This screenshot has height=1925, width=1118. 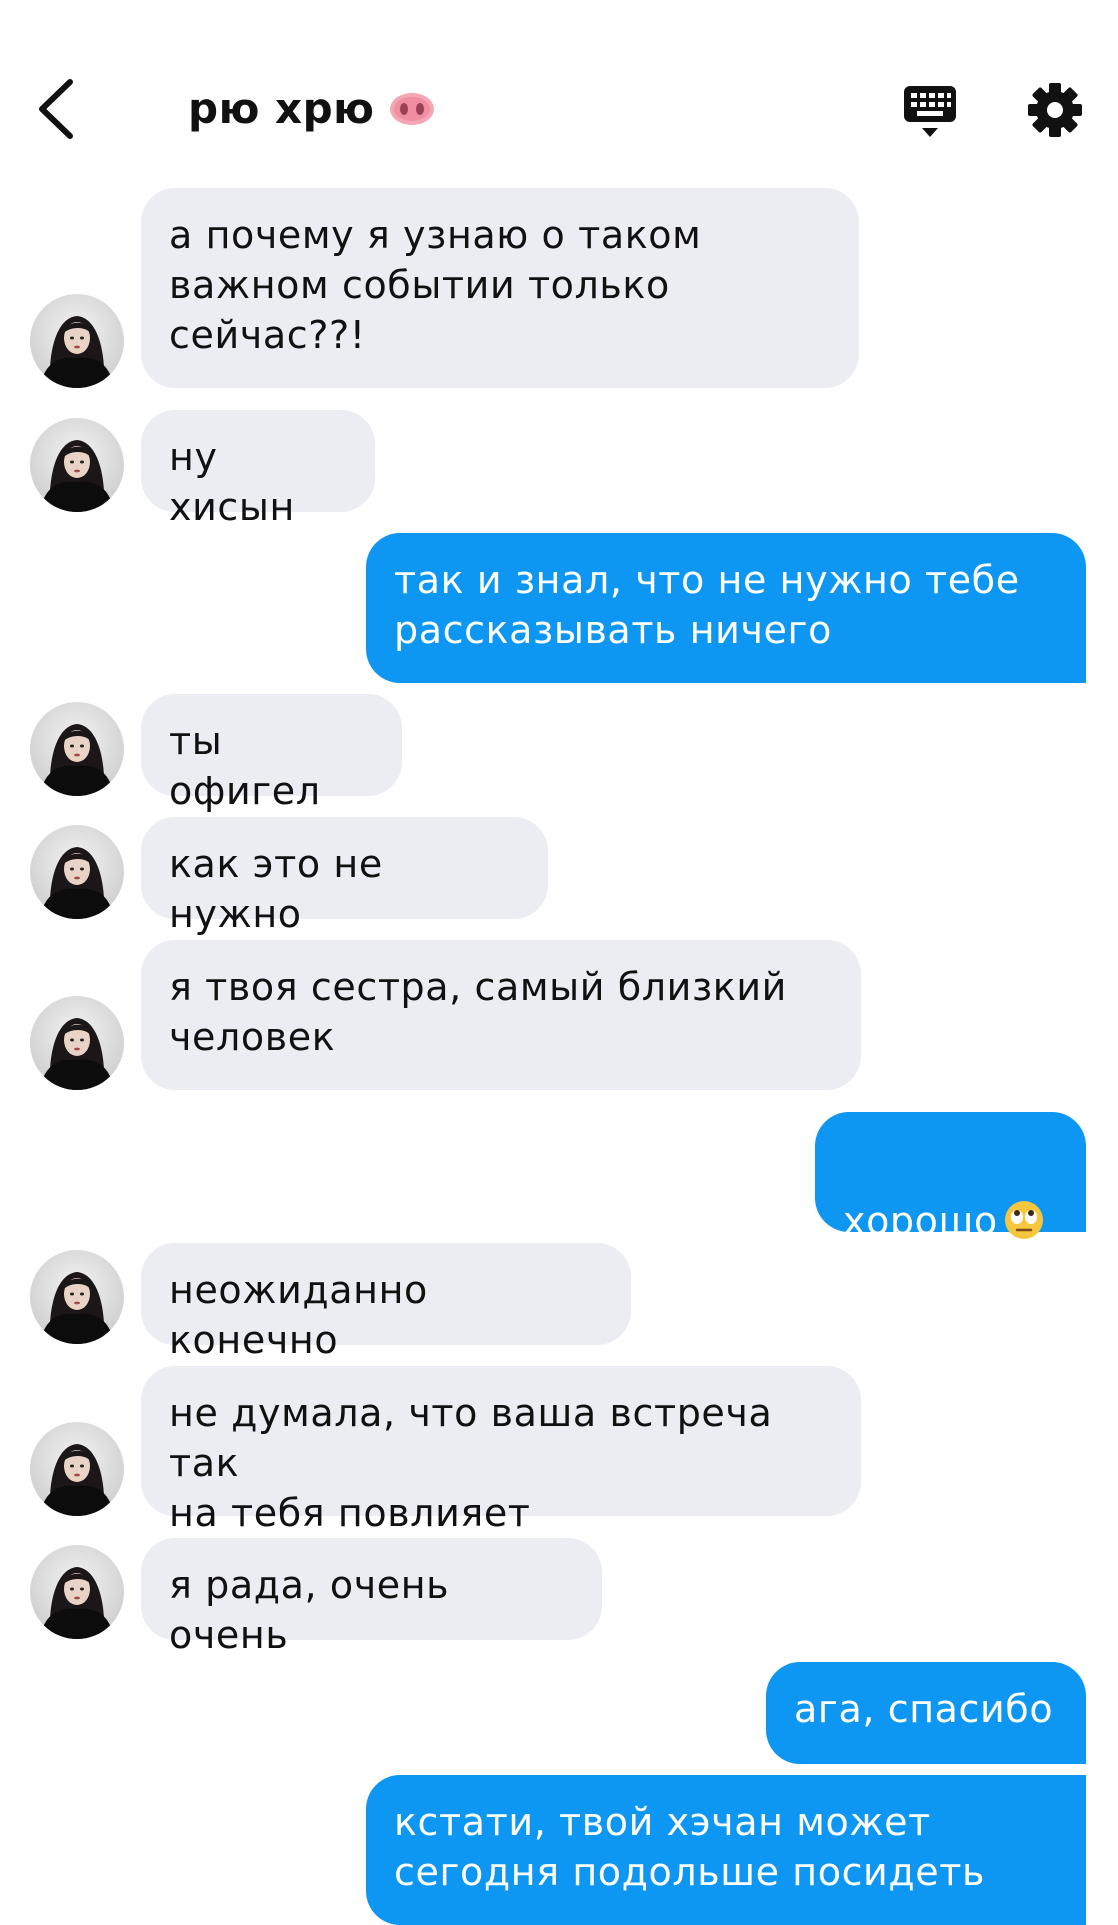 I want to click on rolling-eyes-emoji-icon, so click(x=1023, y=1220).